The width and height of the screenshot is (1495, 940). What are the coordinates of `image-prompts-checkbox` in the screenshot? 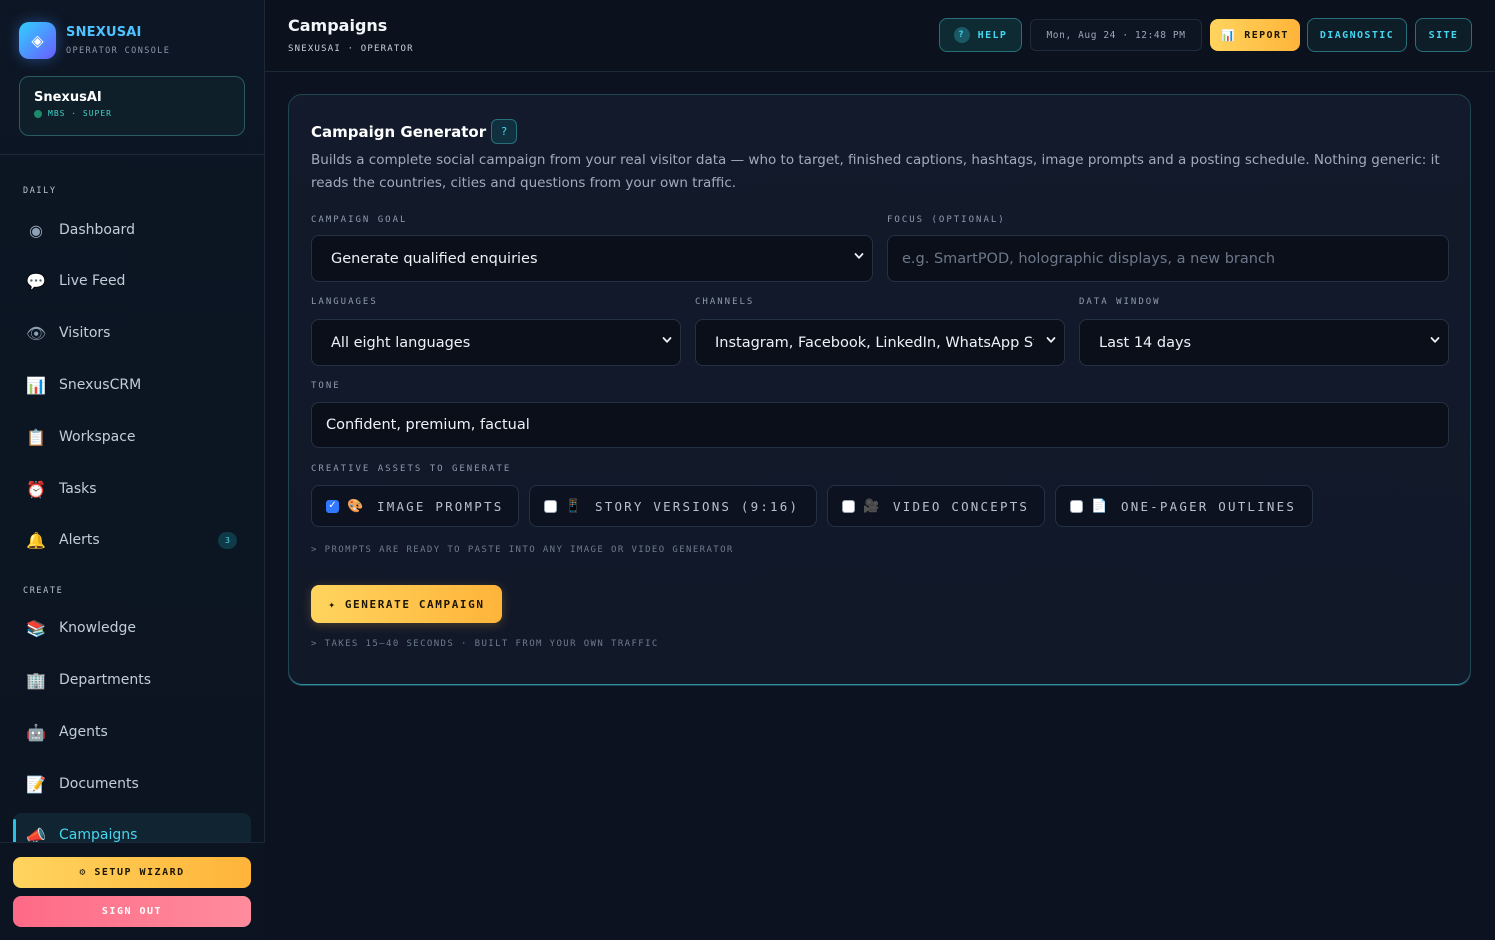 It's located at (332, 506).